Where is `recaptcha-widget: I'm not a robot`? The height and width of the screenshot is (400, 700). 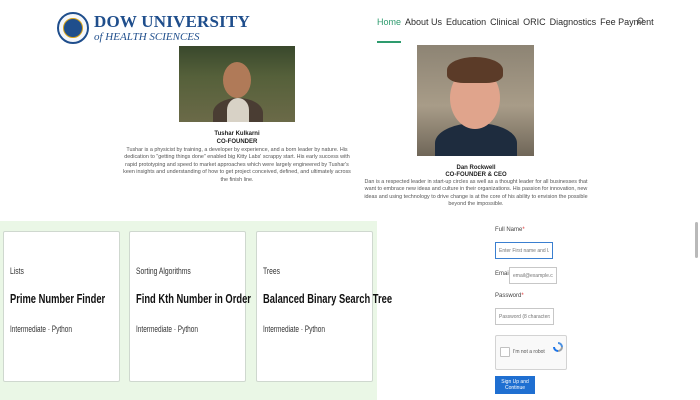
recaptcha-widget: I'm not a robot is located at coordinates (531, 352).